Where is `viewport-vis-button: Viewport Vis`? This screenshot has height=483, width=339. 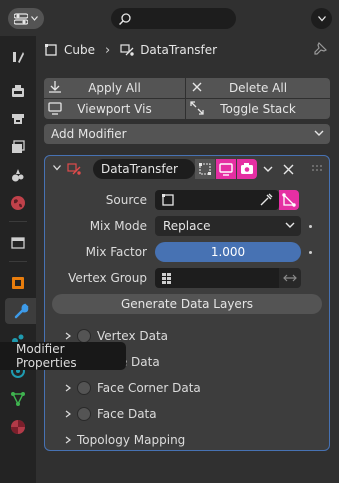 viewport-vis-button: Viewport Vis is located at coordinates (114, 109).